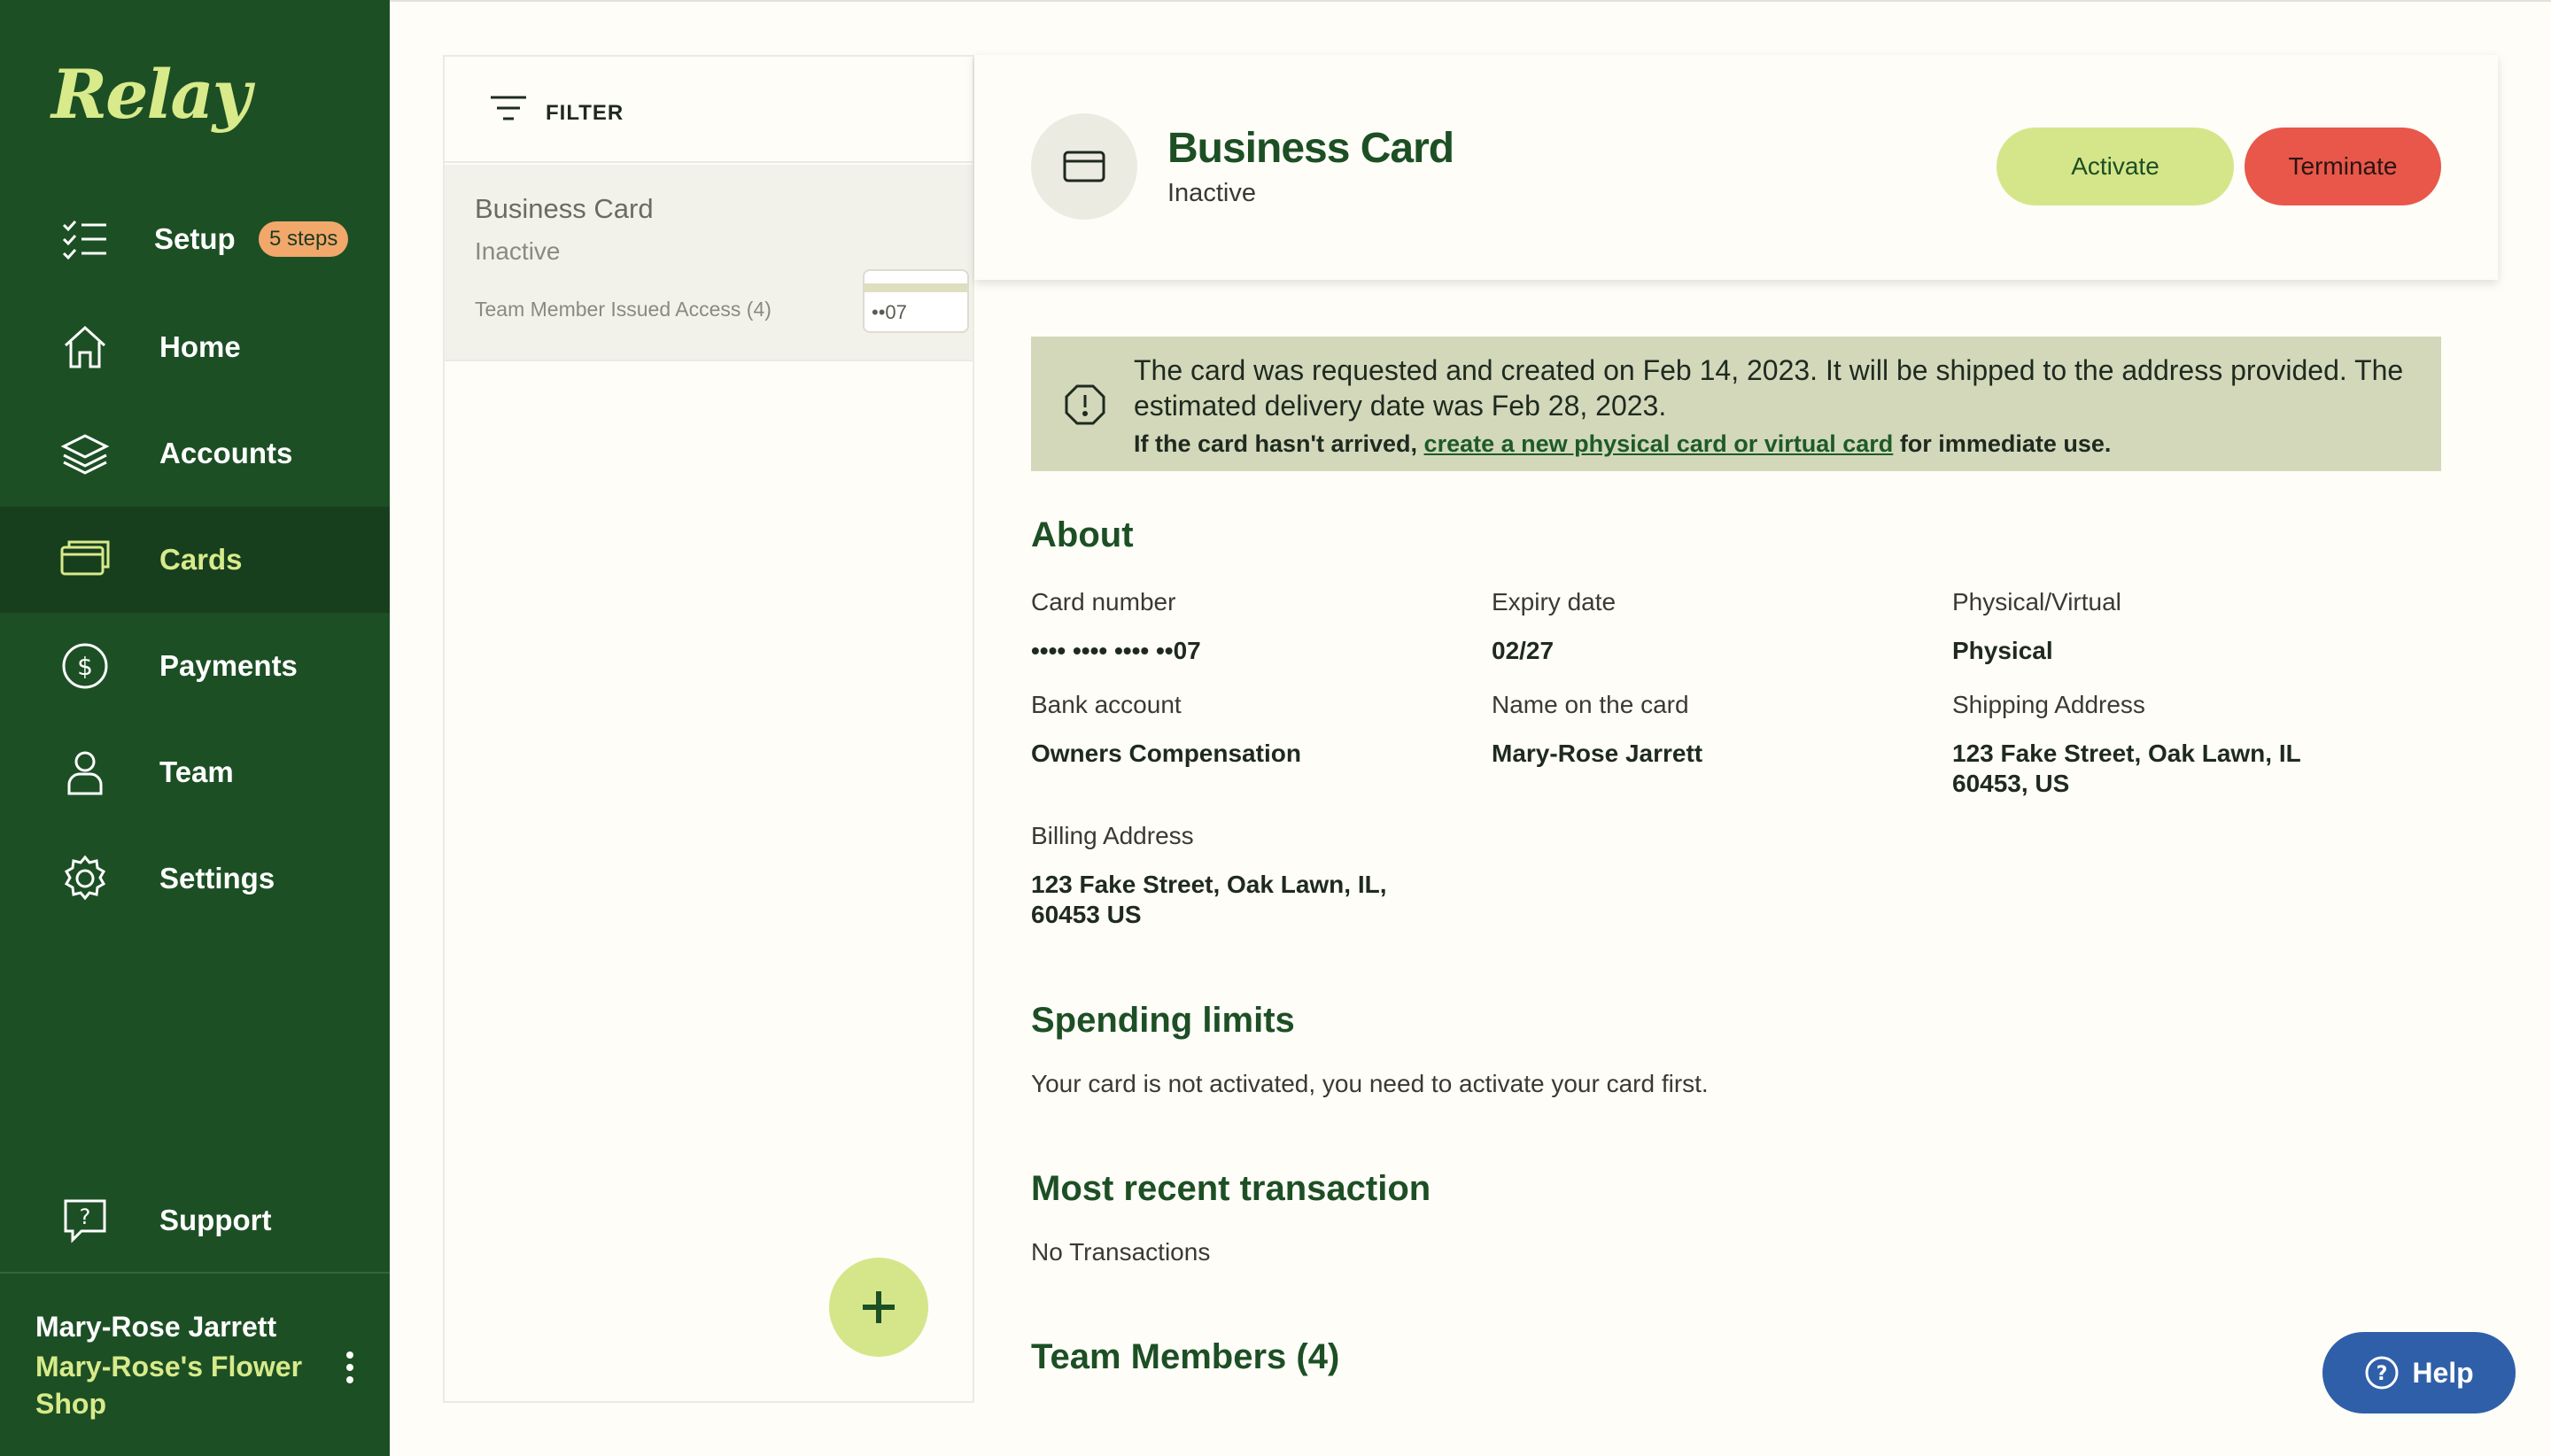  I want to click on sidebar-item-payments: $ Payments, so click(195, 666).